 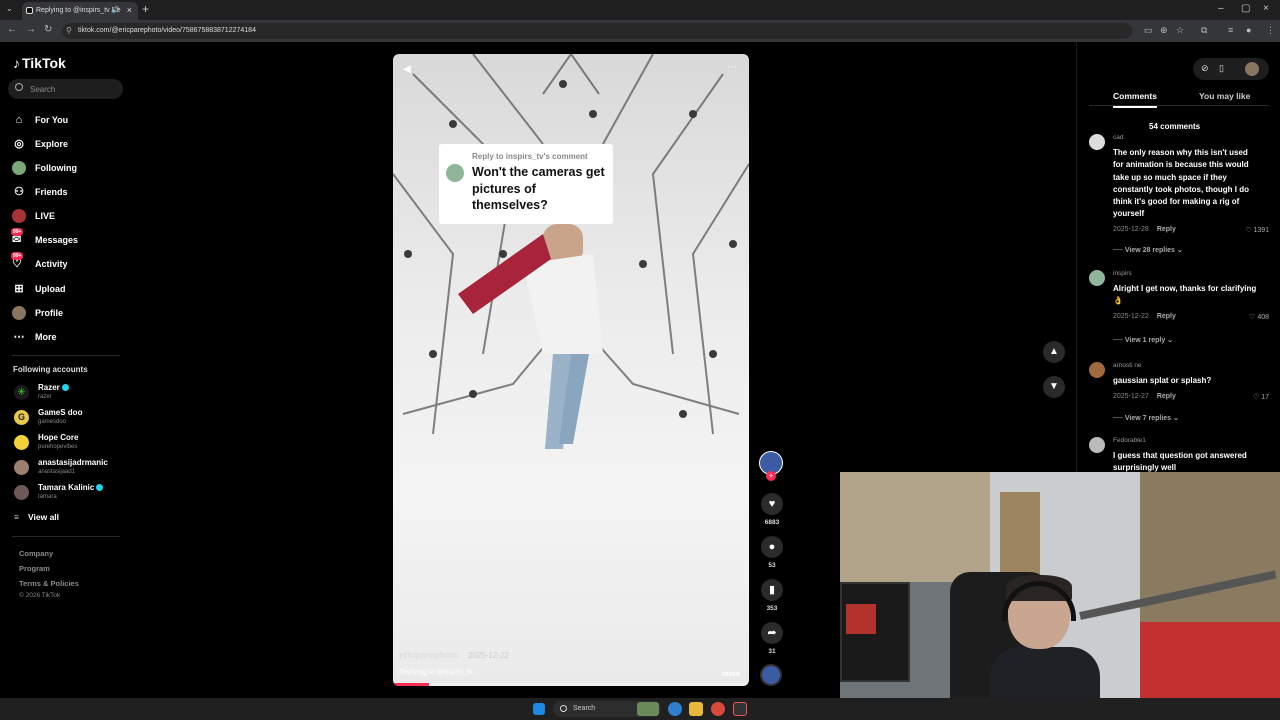 What do you see at coordinates (1266, 8) in the screenshot?
I see `close-window-icon: ×` at bounding box center [1266, 8].